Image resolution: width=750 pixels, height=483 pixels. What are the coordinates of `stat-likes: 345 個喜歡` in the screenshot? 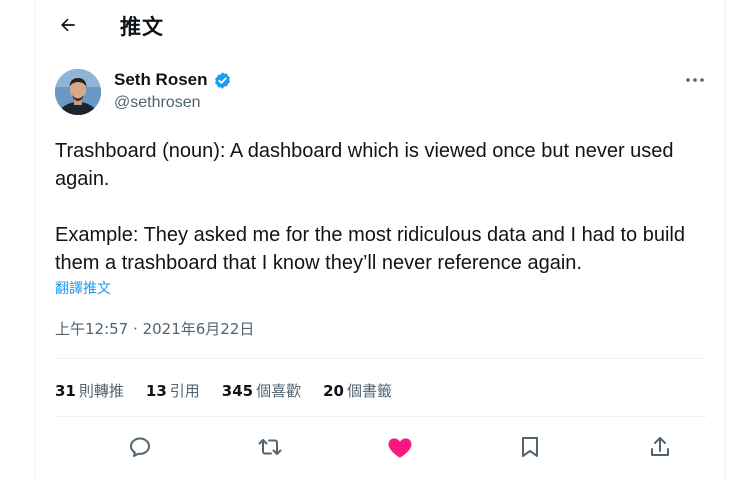 It's located at (261, 390).